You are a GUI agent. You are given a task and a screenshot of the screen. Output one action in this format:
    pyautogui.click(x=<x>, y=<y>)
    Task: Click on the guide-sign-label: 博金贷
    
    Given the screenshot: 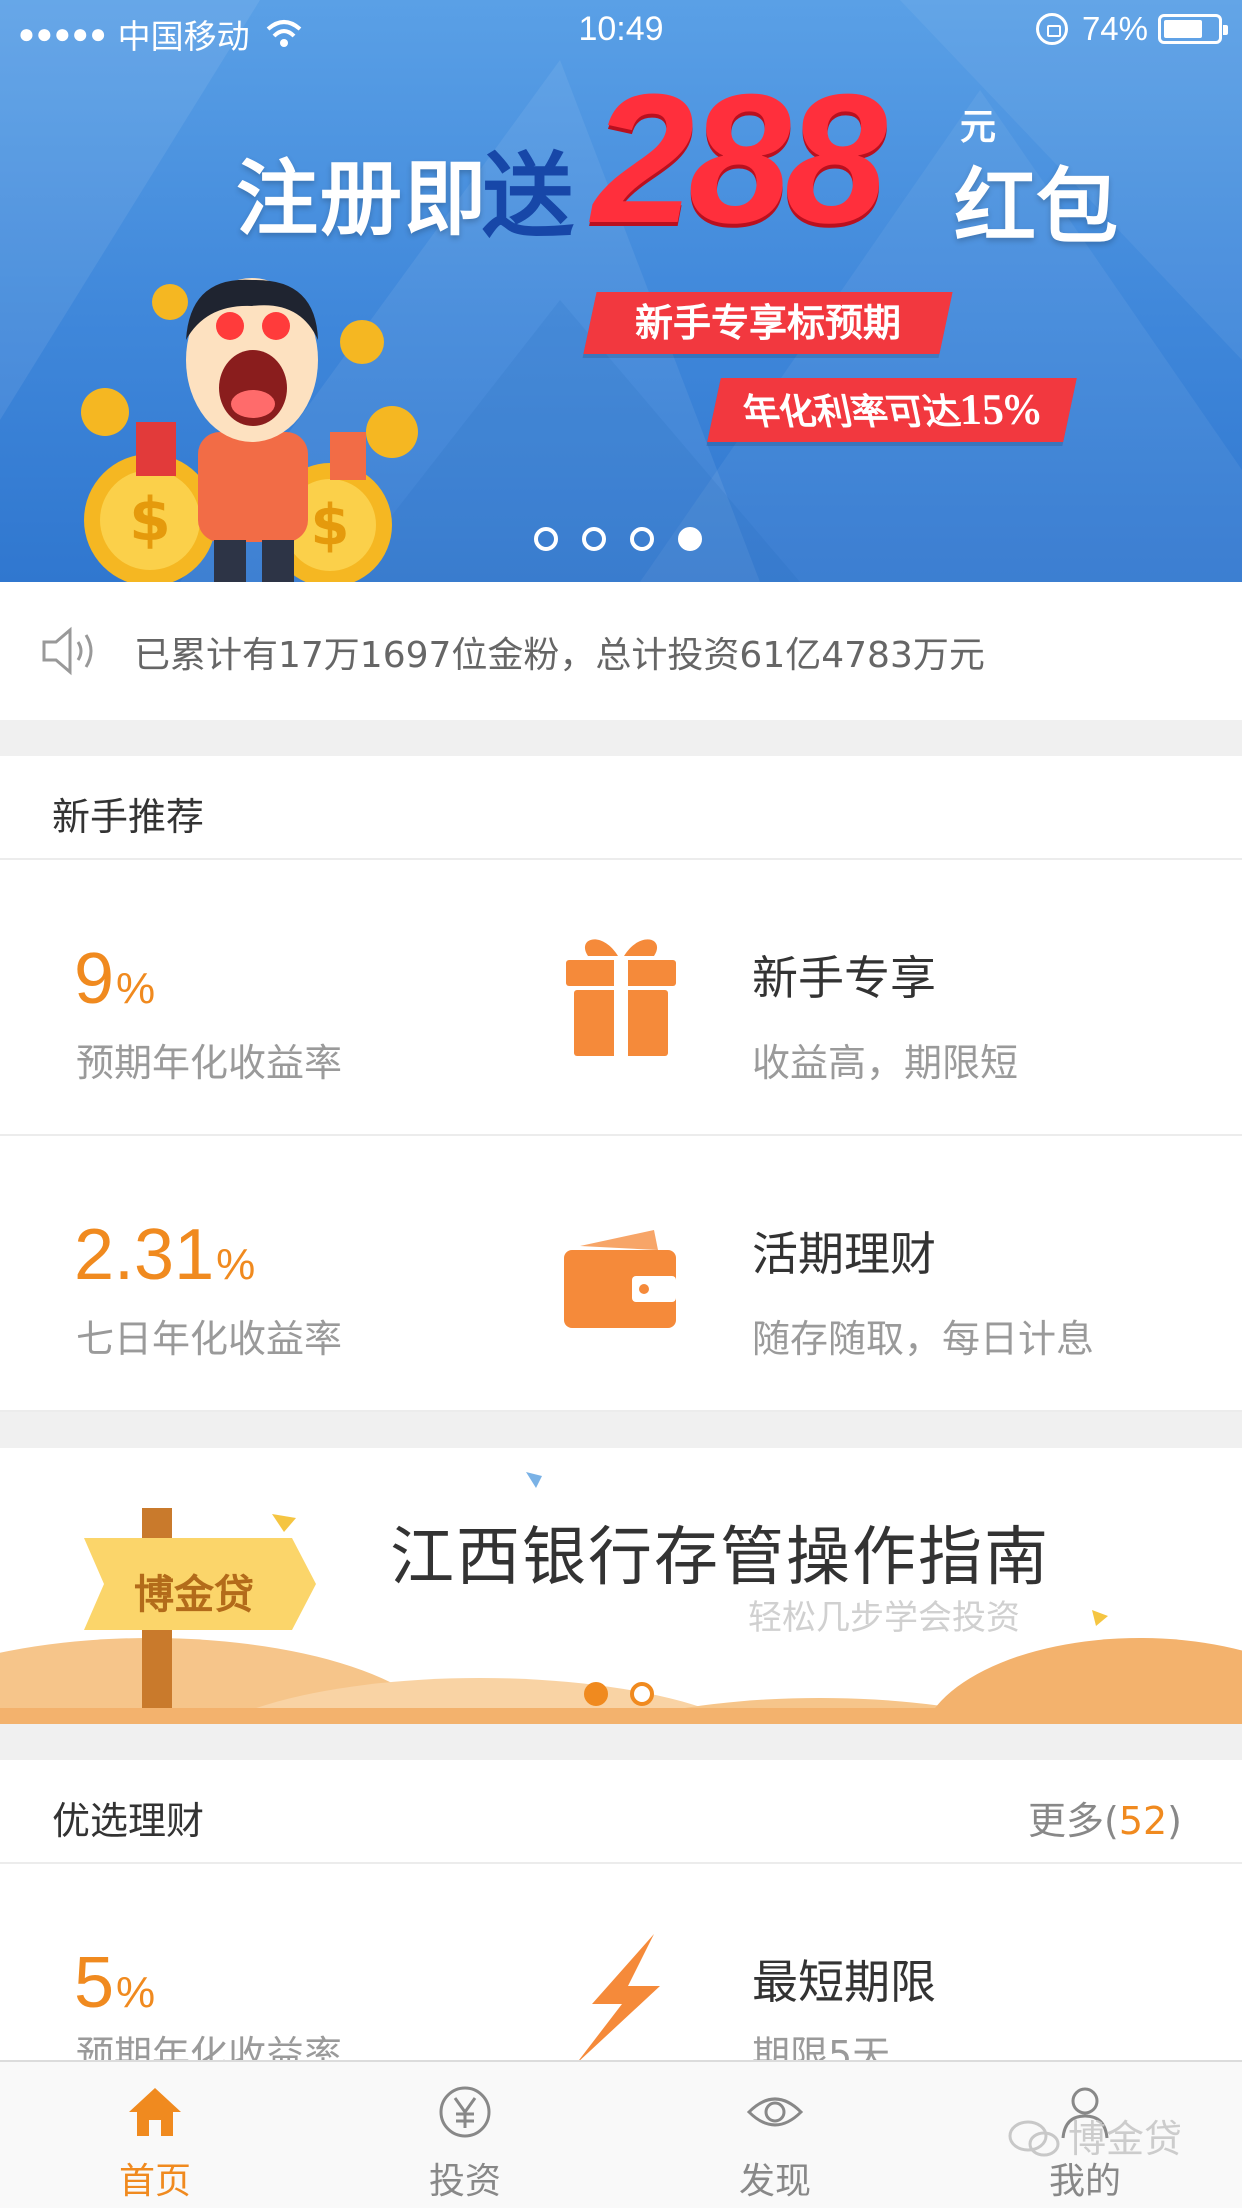 What is the action you would take?
    pyautogui.click(x=194, y=1595)
    